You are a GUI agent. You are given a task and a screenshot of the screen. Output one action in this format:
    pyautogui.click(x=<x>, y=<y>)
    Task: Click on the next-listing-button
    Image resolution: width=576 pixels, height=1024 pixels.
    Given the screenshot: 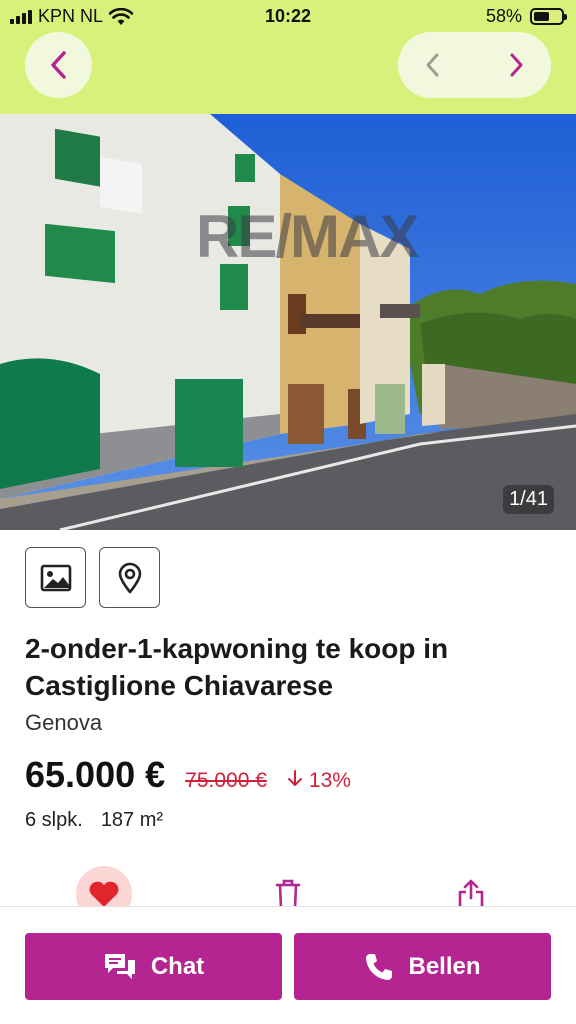 What is the action you would take?
    pyautogui.click(x=516, y=65)
    